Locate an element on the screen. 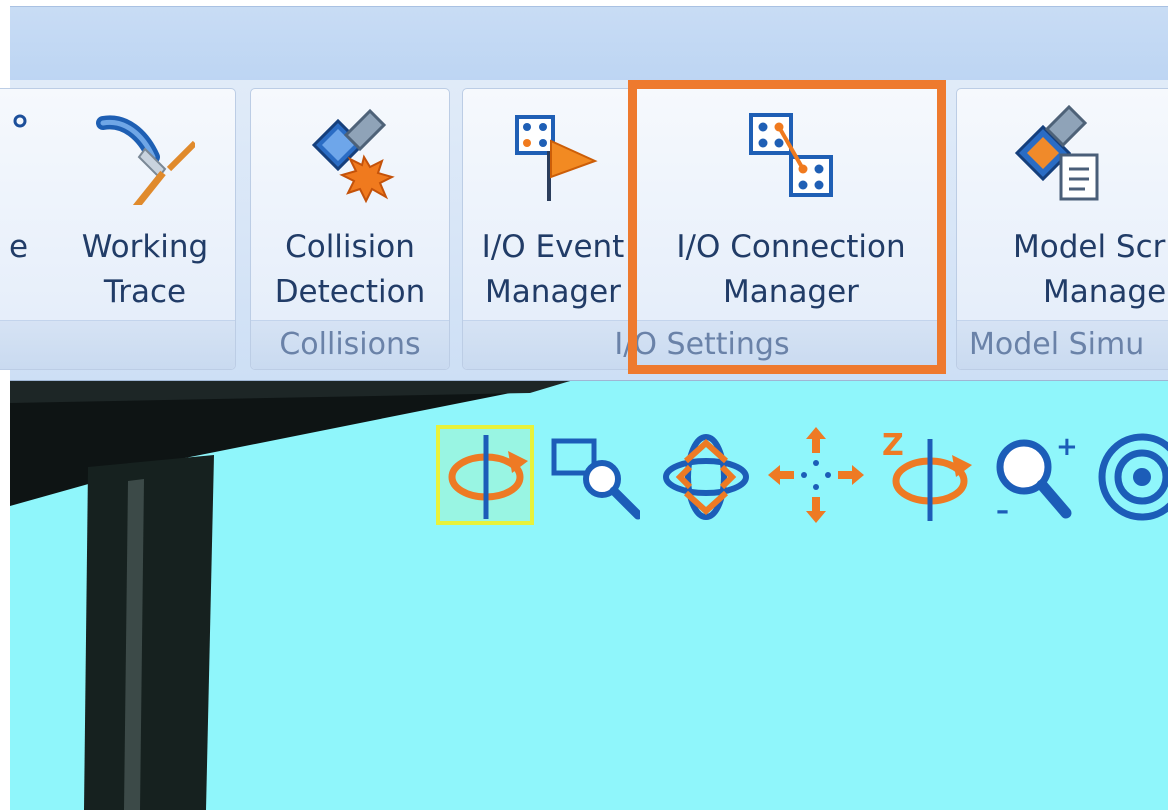 Image resolution: width=1168 pixels, height=810 pixels. zoom-minus-sign: – is located at coordinates (1002, 510).